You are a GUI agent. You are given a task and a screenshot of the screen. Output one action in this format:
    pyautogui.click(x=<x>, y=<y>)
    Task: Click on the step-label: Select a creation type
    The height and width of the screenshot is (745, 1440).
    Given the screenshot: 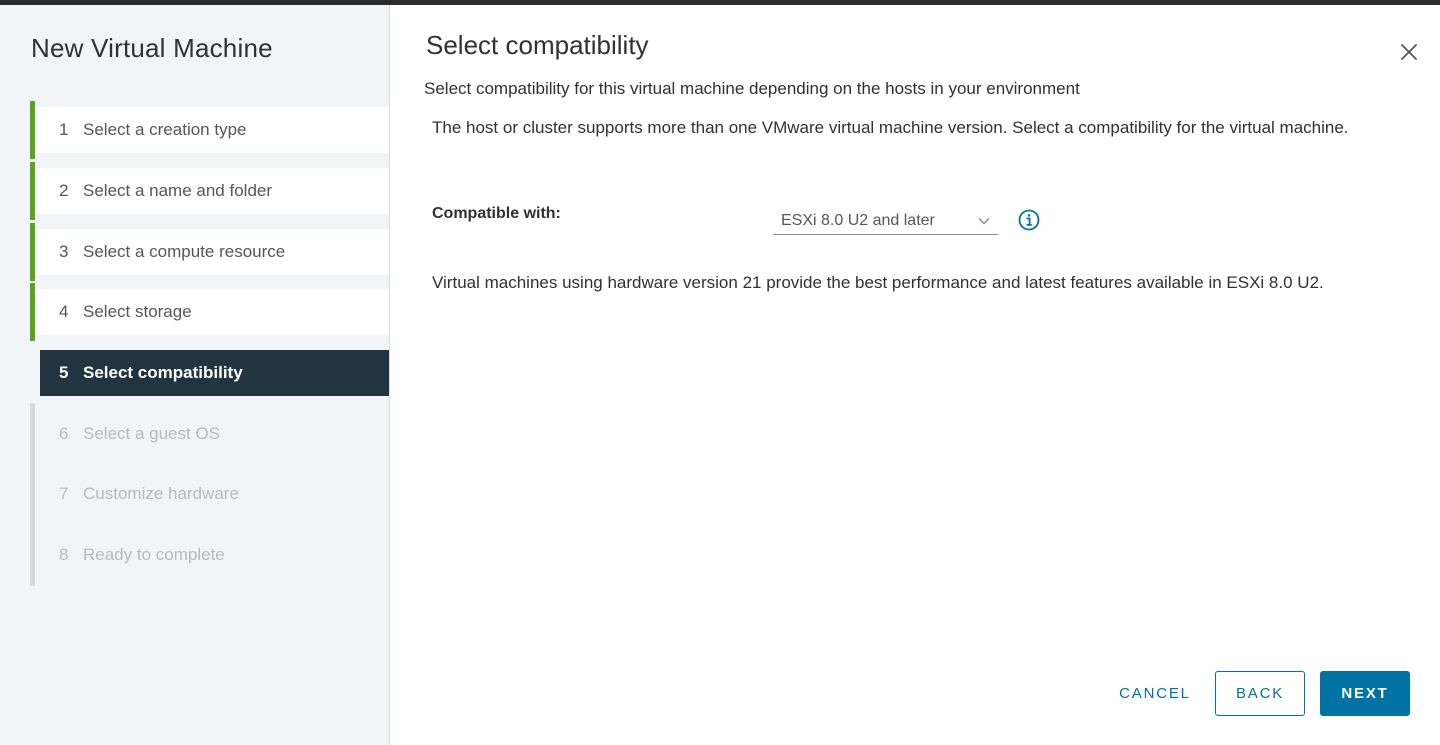 What is the action you would take?
    pyautogui.click(x=165, y=129)
    